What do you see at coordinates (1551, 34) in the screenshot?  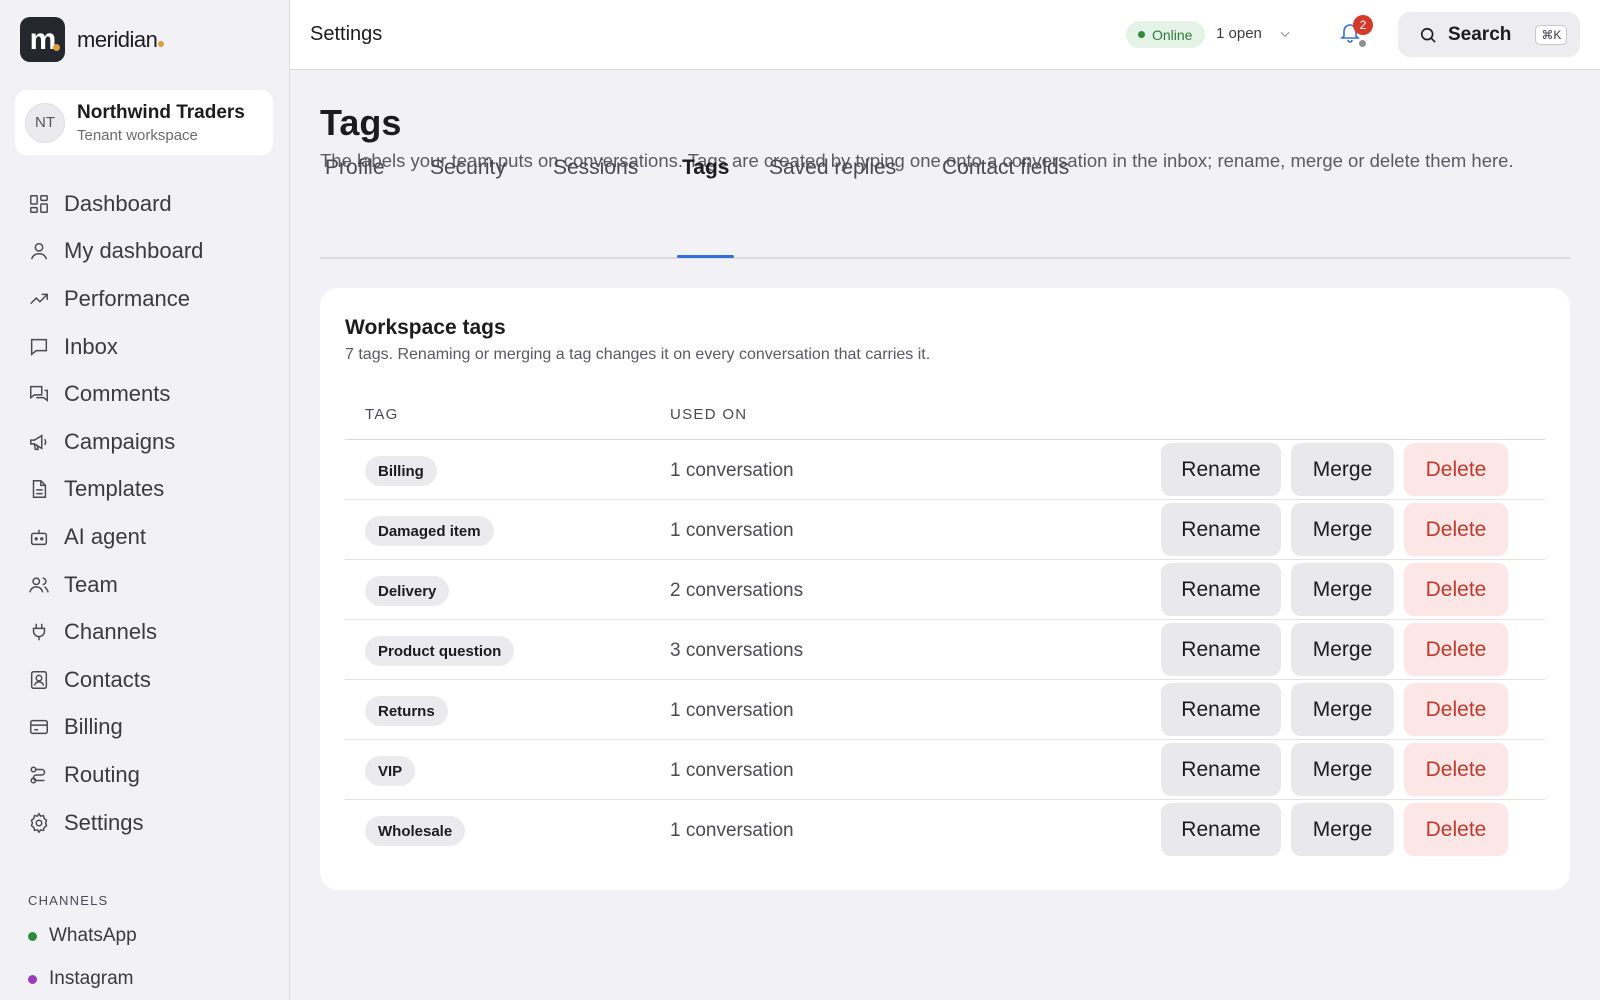 I see `search-shortcut: ⌘K` at bounding box center [1551, 34].